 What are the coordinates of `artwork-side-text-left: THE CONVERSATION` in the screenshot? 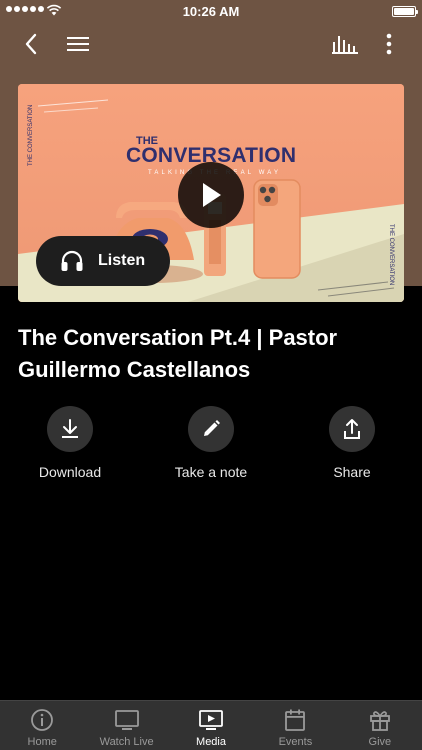 It's located at (31, 135).